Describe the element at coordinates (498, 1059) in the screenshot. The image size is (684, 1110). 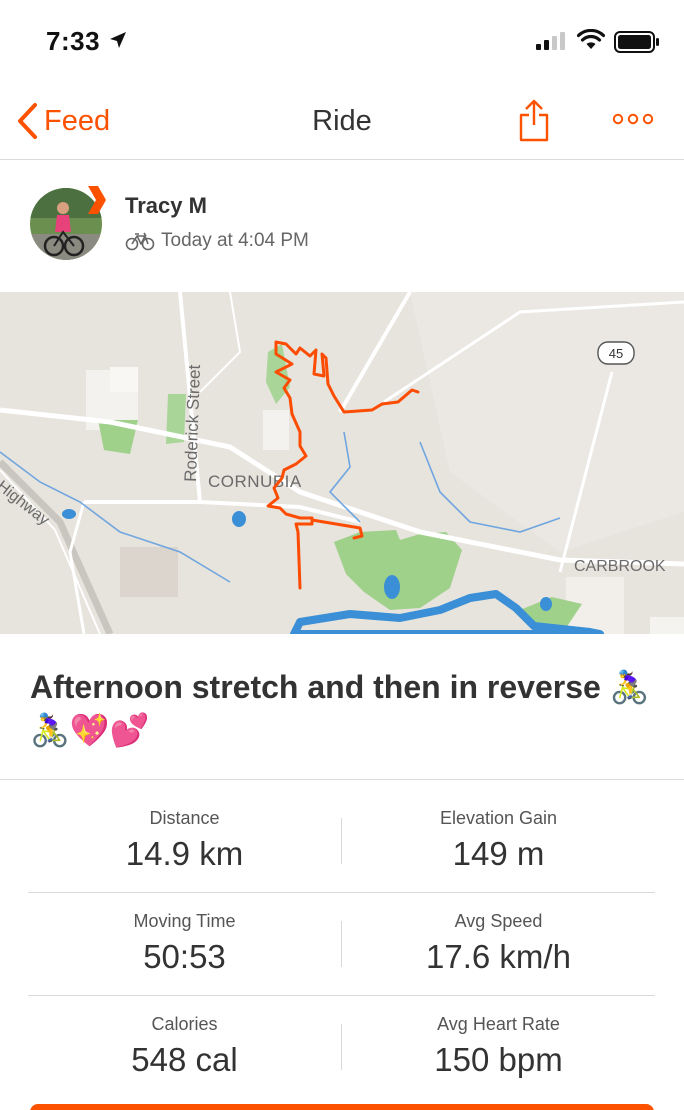
I see `stat-value: 150 bpm` at that location.